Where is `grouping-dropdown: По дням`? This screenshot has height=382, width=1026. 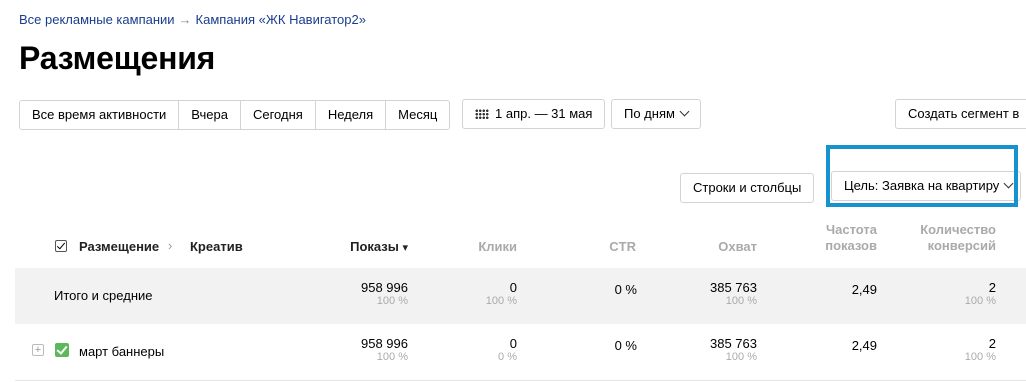
grouping-dropdown: По дням is located at coordinates (656, 114).